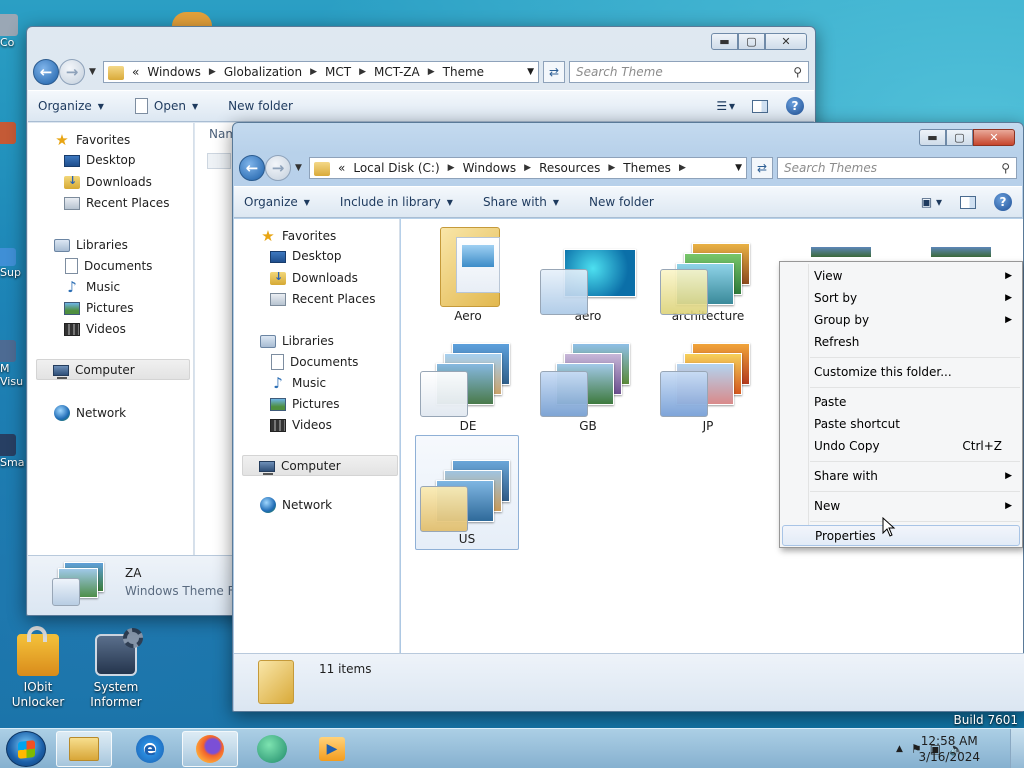 This screenshot has width=1024, height=768. I want to click on menu-item-sort-by: Sort by ▶, so click(901, 297).